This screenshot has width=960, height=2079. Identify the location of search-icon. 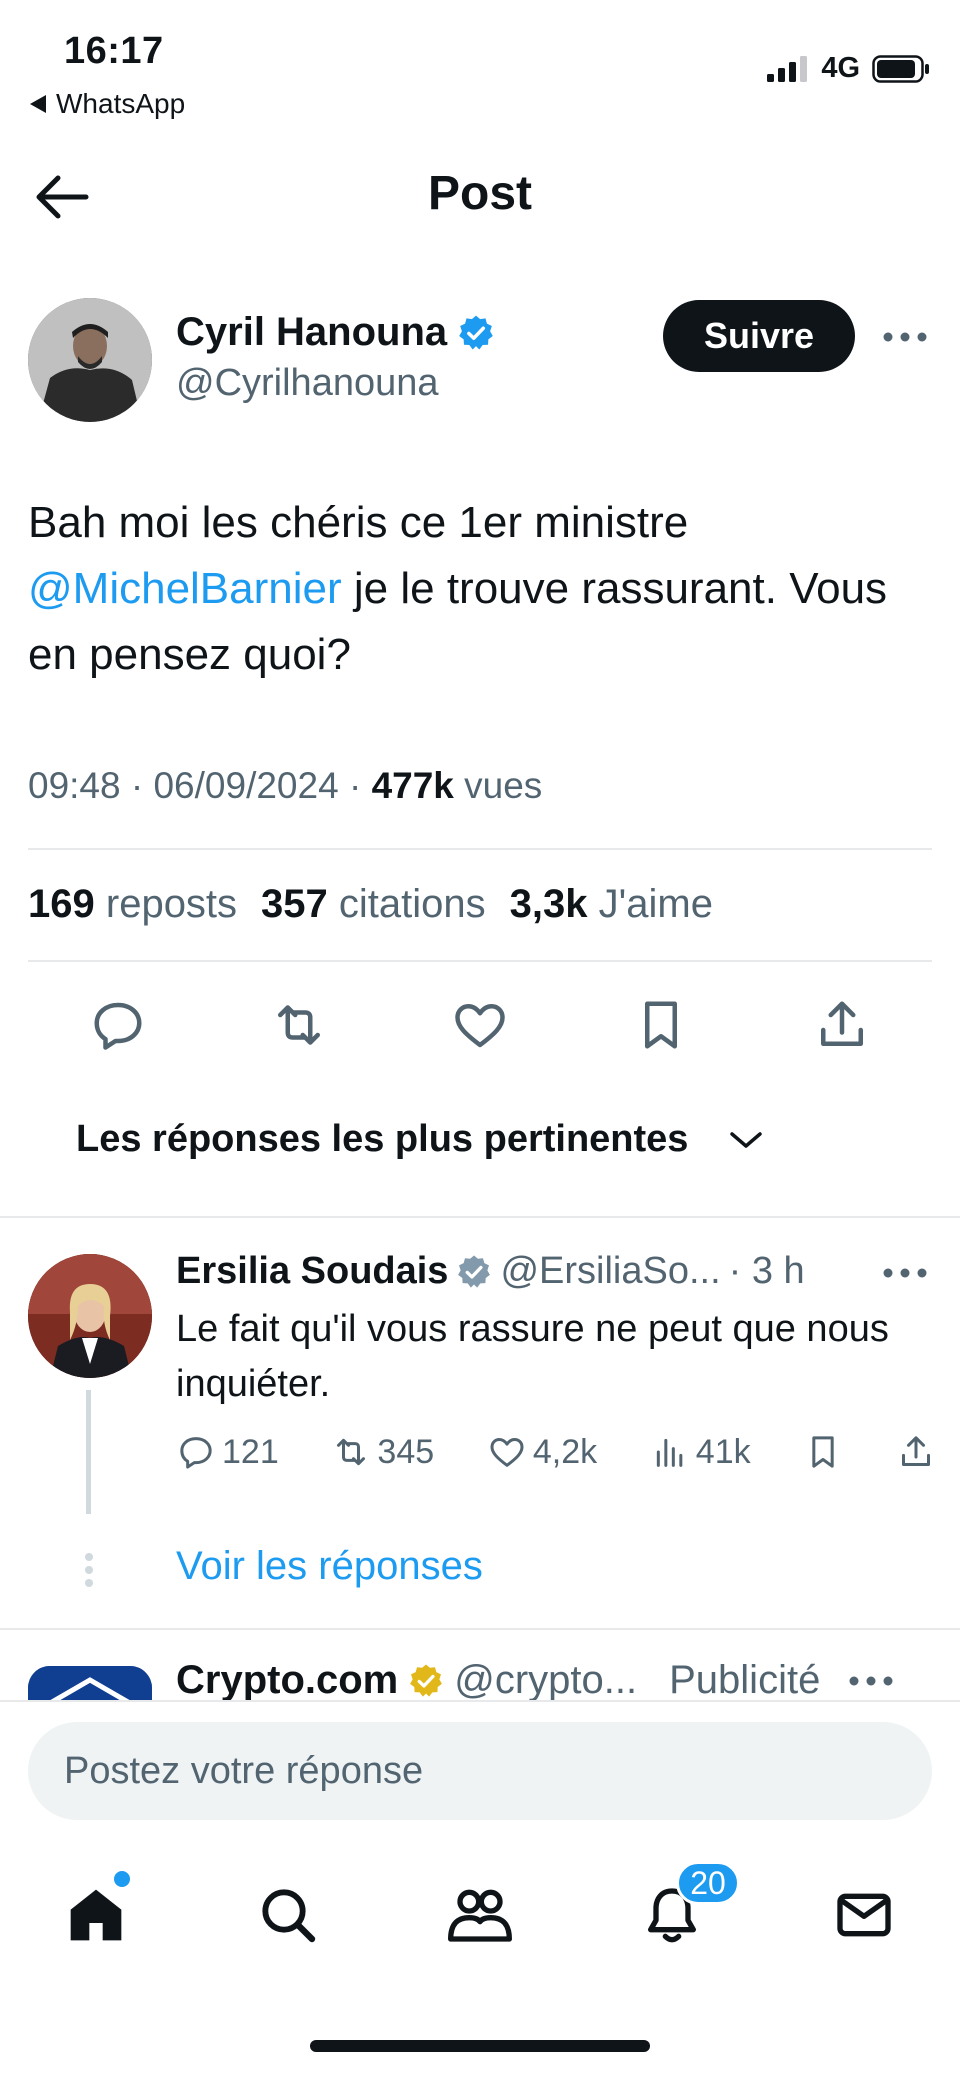
(289, 1916).